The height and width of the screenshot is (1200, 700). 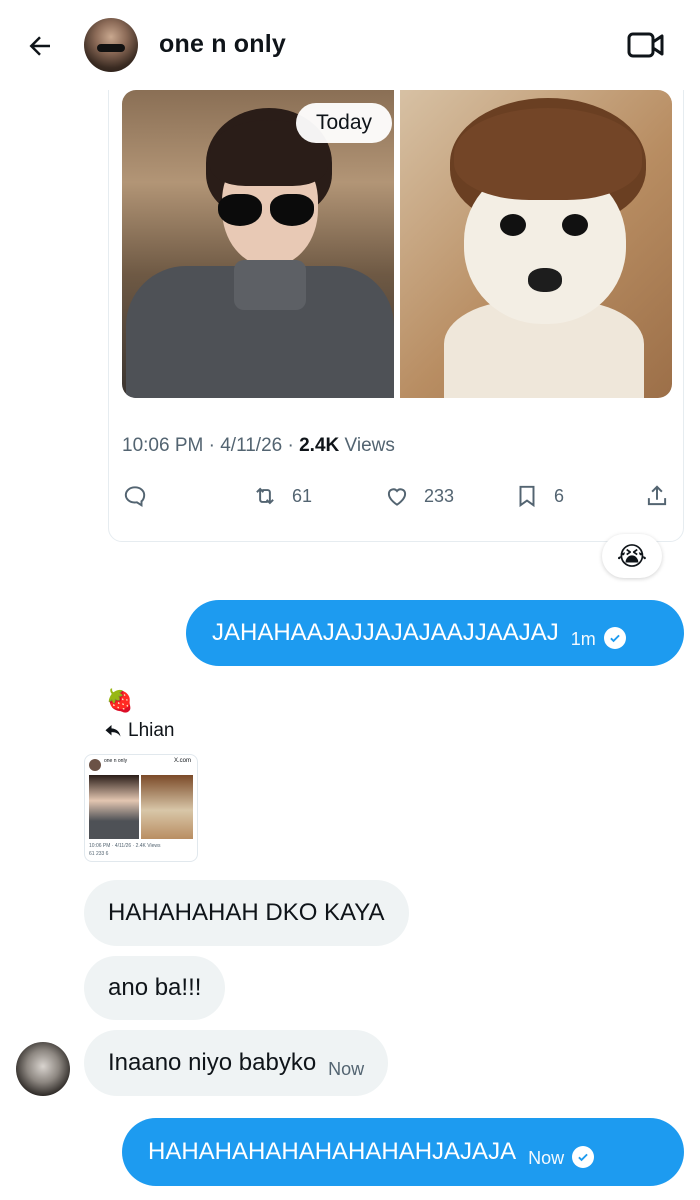 What do you see at coordinates (319, 445) in the screenshot?
I see `views-count: 2.4K` at bounding box center [319, 445].